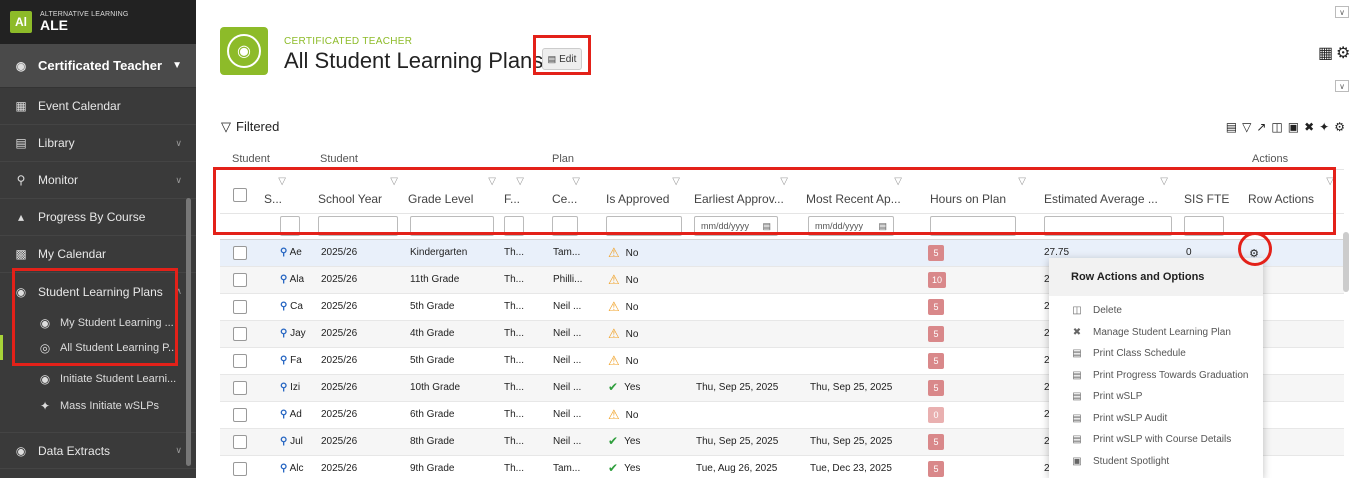 The width and height of the screenshot is (1353, 478). Describe the element at coordinates (644, 226) in the screenshot. I see `filter-is-approved` at that location.